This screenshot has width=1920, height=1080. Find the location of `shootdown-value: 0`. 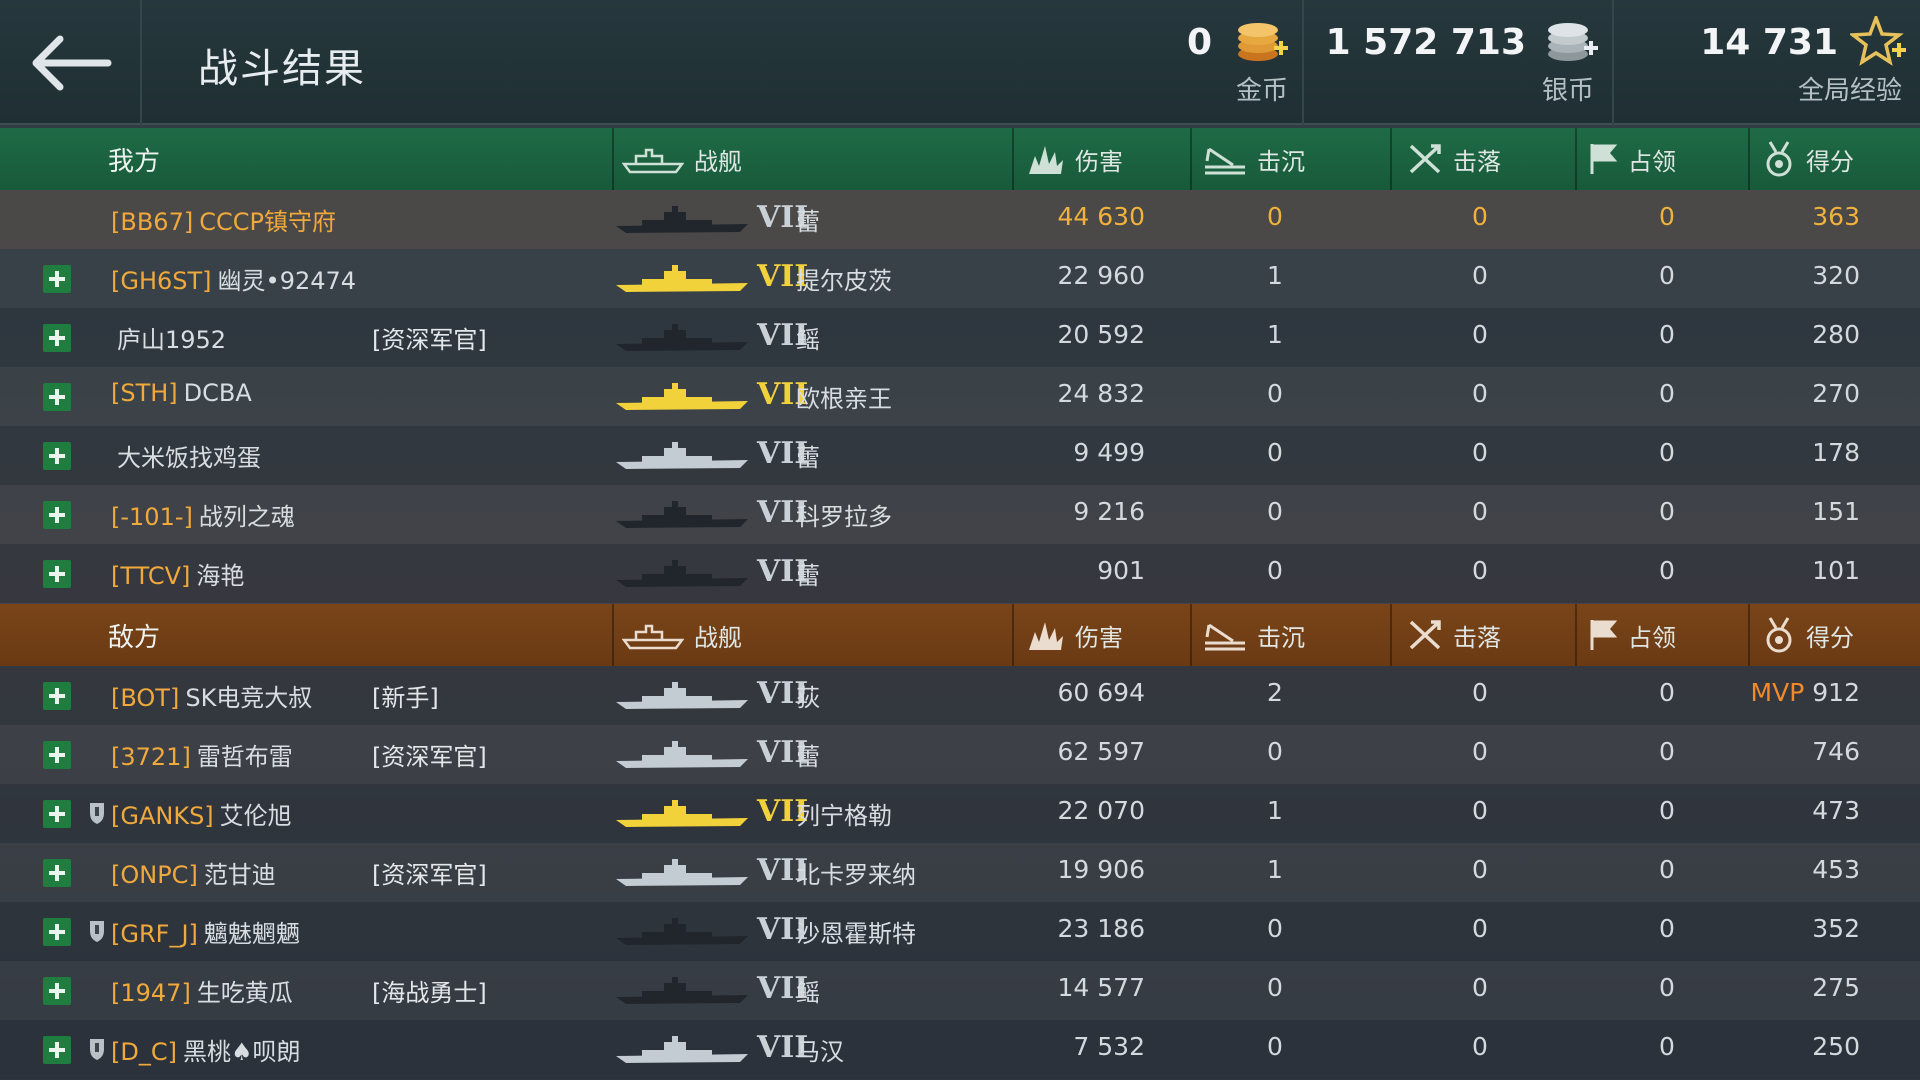

shootdown-value: 0 is located at coordinates (1480, 928).